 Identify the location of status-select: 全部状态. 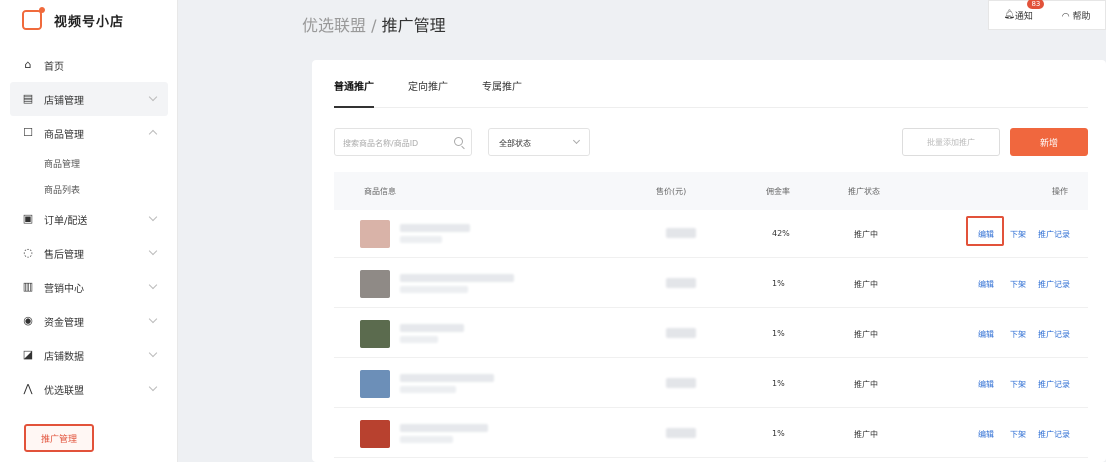
(539, 142).